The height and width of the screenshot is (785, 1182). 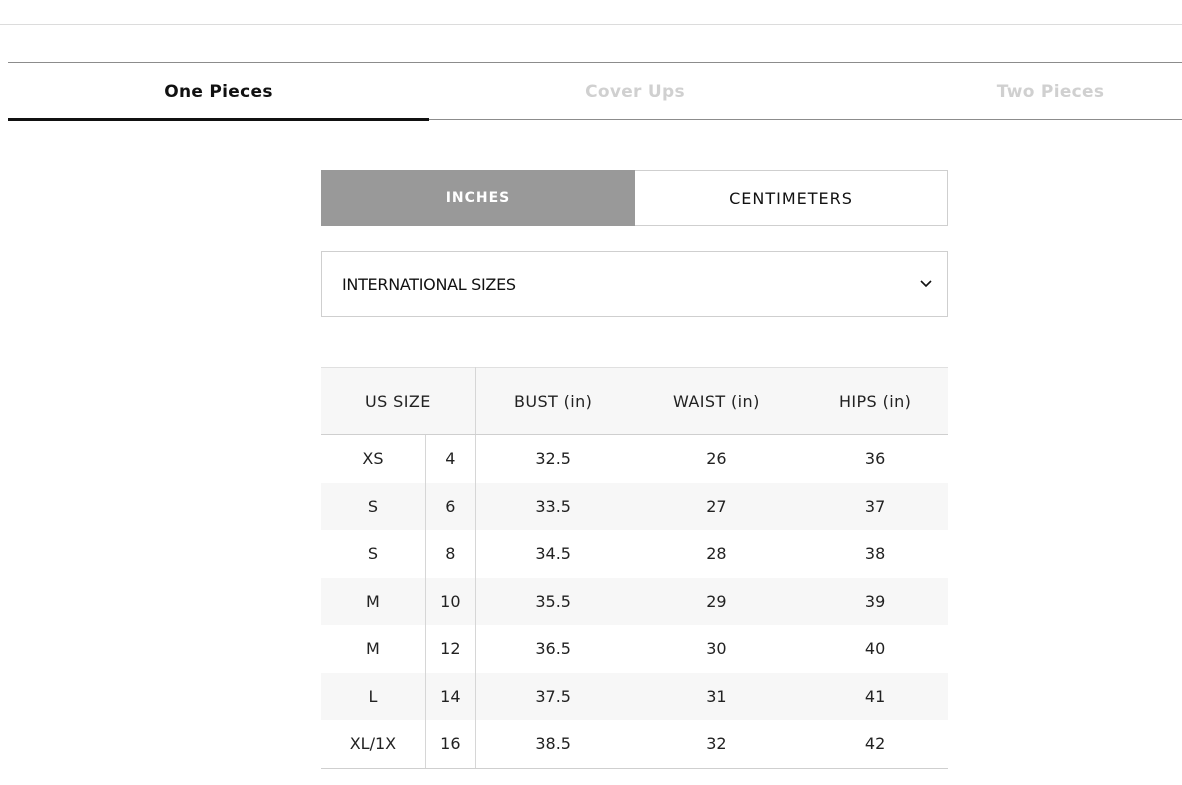 I want to click on tab-label: One Pieces, so click(x=218, y=91).